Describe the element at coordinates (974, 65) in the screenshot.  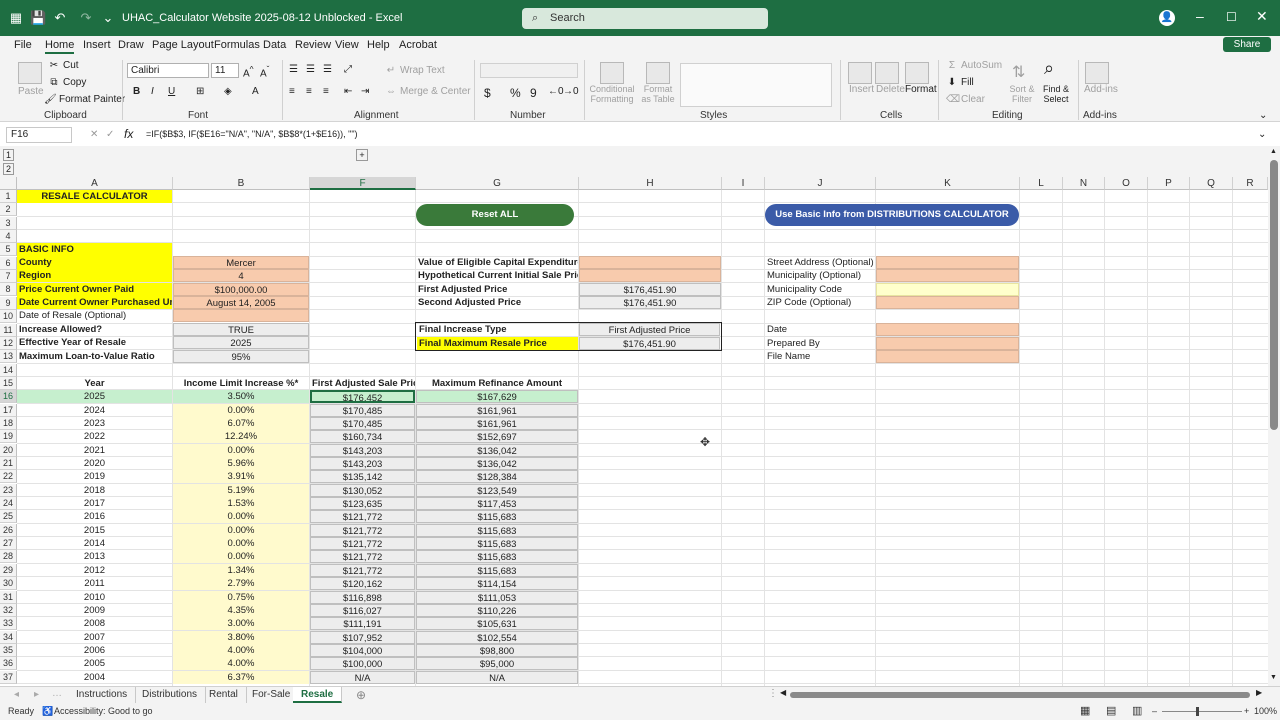
I see `autosum-button: Σ AutoSum` at that location.